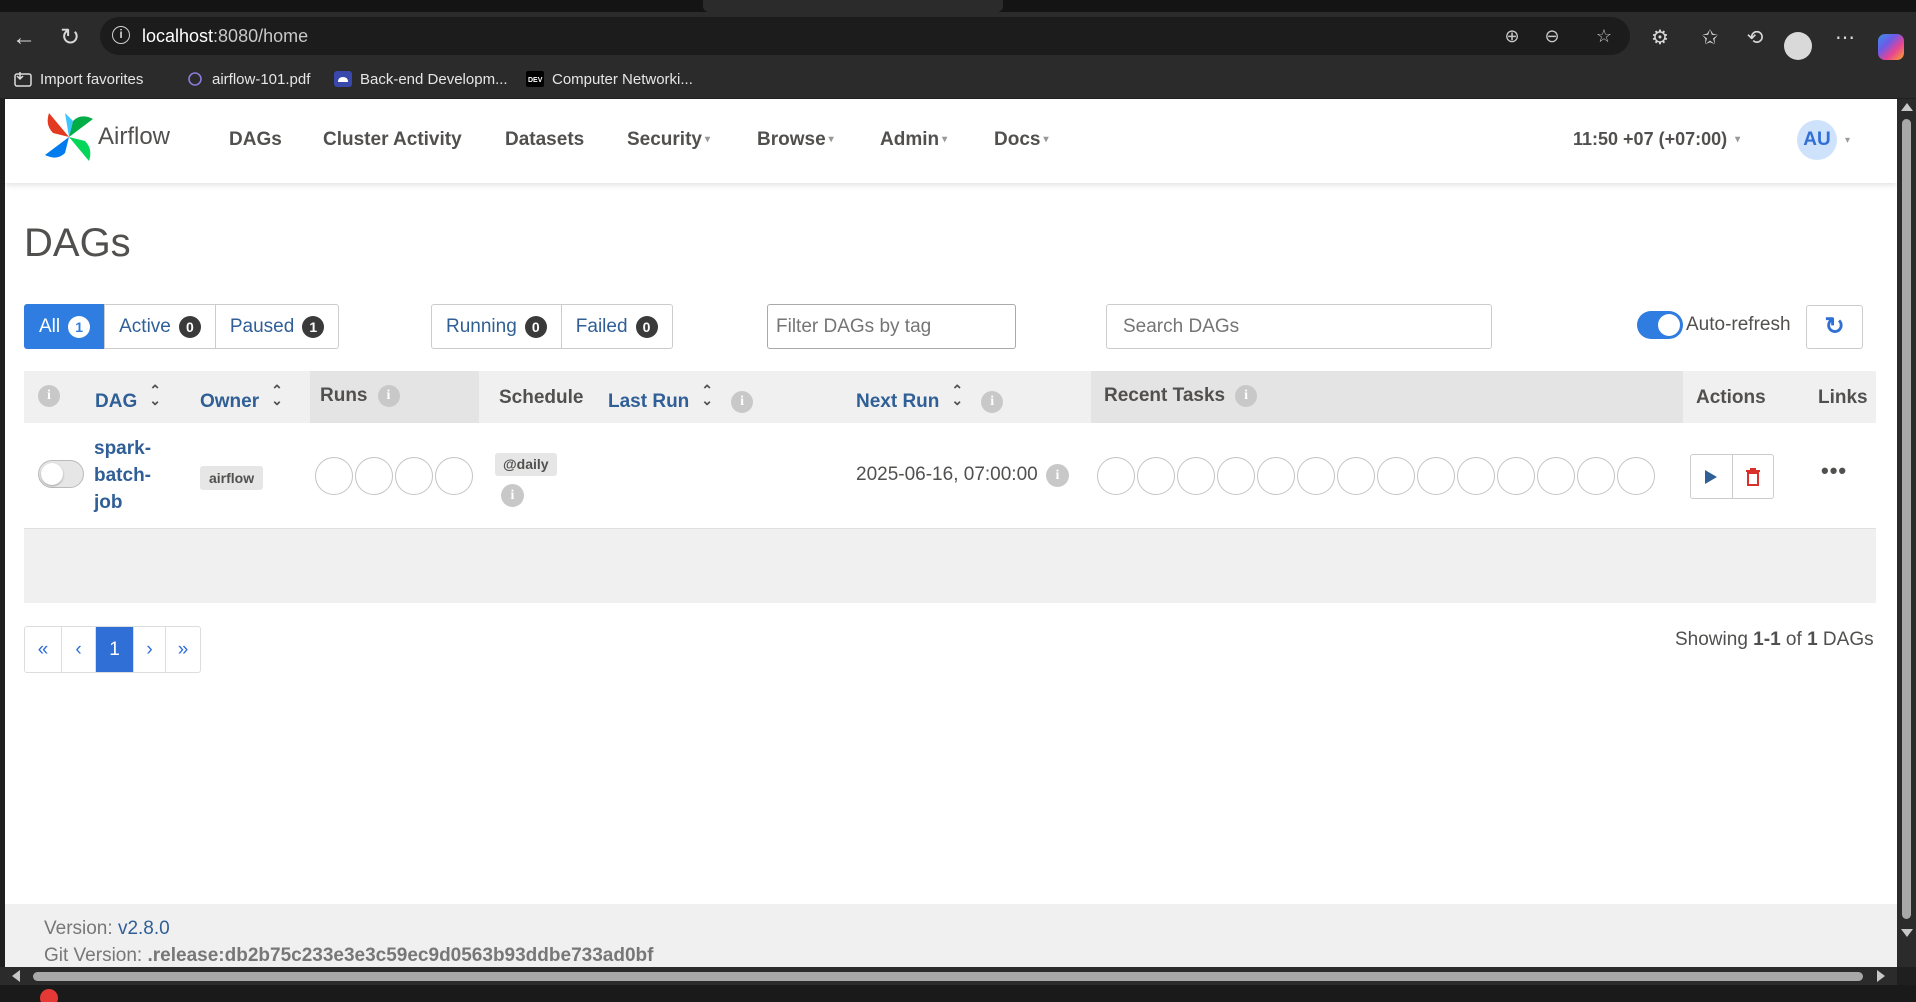 The image size is (1916, 1002). What do you see at coordinates (78, 80) in the screenshot?
I see `bookmark-import-favorites: Import favorites` at bounding box center [78, 80].